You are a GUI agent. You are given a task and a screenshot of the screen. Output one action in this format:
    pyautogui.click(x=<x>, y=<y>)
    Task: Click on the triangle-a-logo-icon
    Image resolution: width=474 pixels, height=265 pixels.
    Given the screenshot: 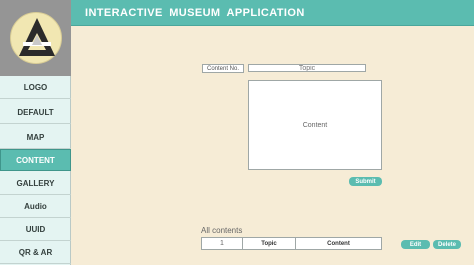 What is the action you would take?
    pyautogui.click(x=37, y=37)
    